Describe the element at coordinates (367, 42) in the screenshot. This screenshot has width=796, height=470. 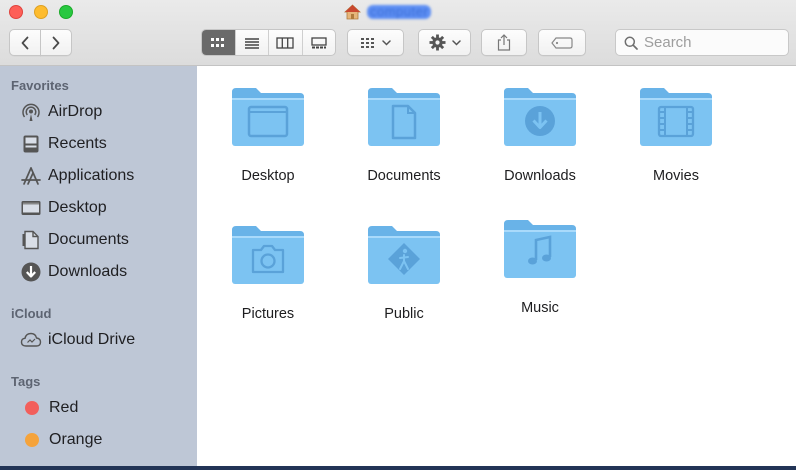
I see `group-grid-icon` at that location.